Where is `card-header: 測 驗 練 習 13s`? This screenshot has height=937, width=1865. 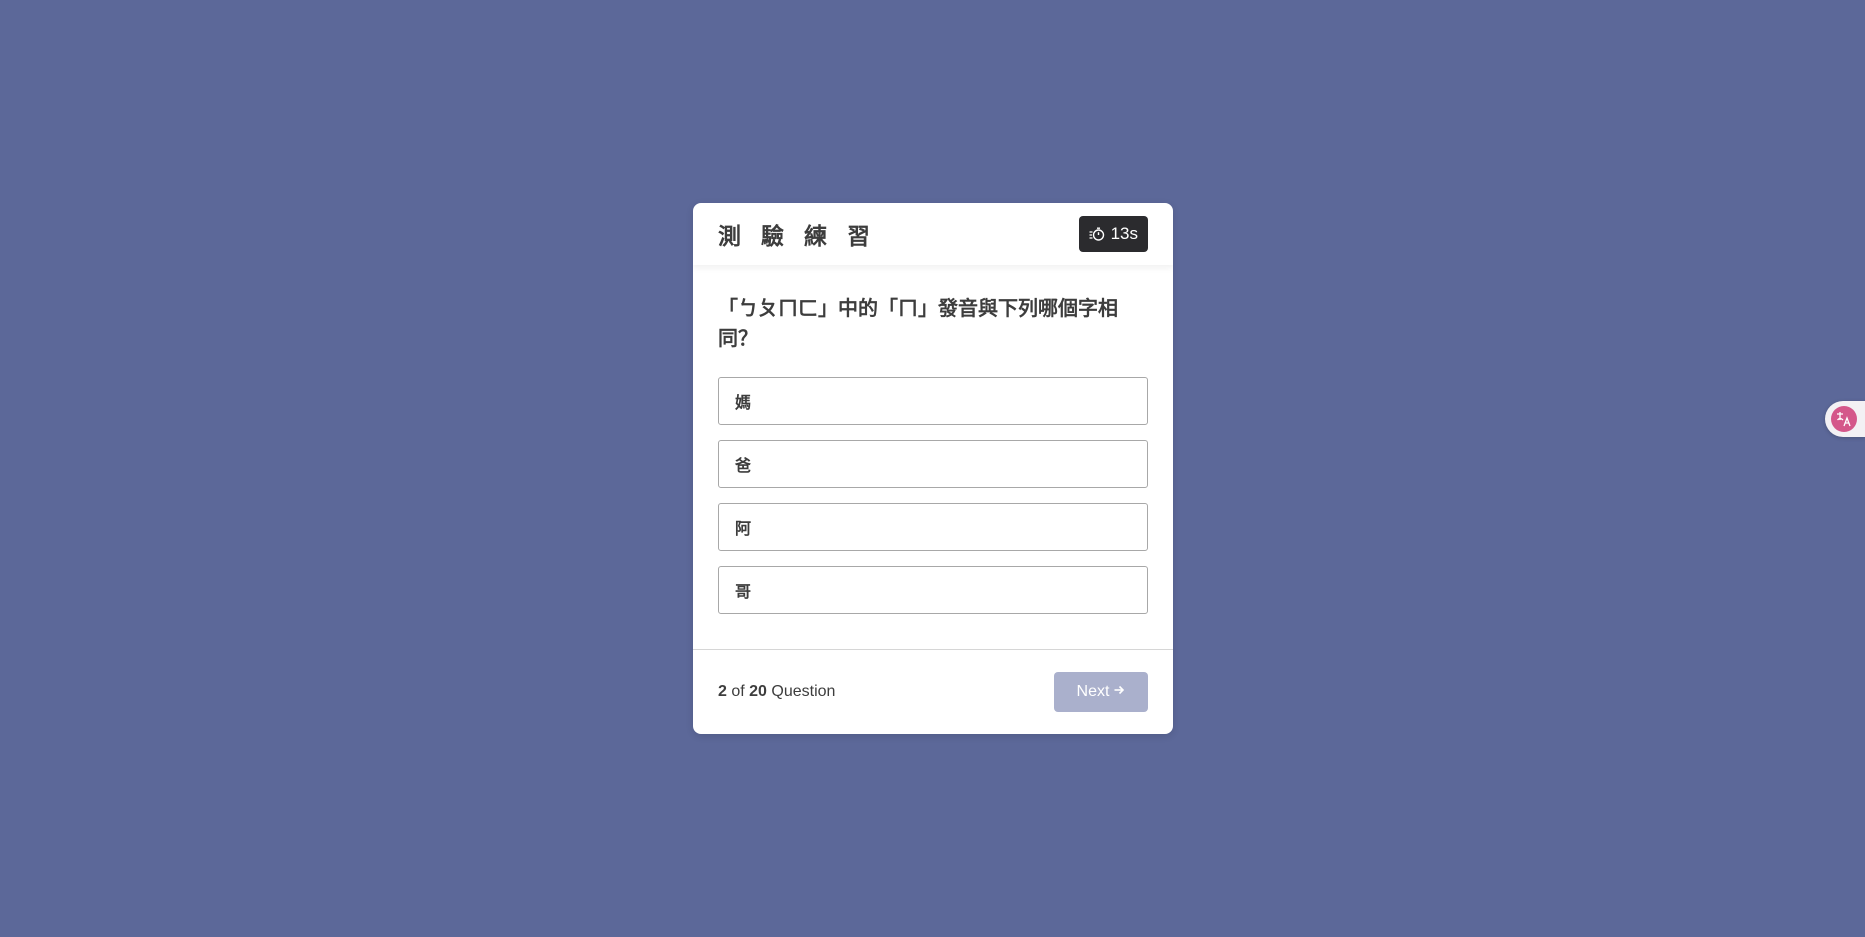 card-header: 測 驗 練 習 13s is located at coordinates (933, 234).